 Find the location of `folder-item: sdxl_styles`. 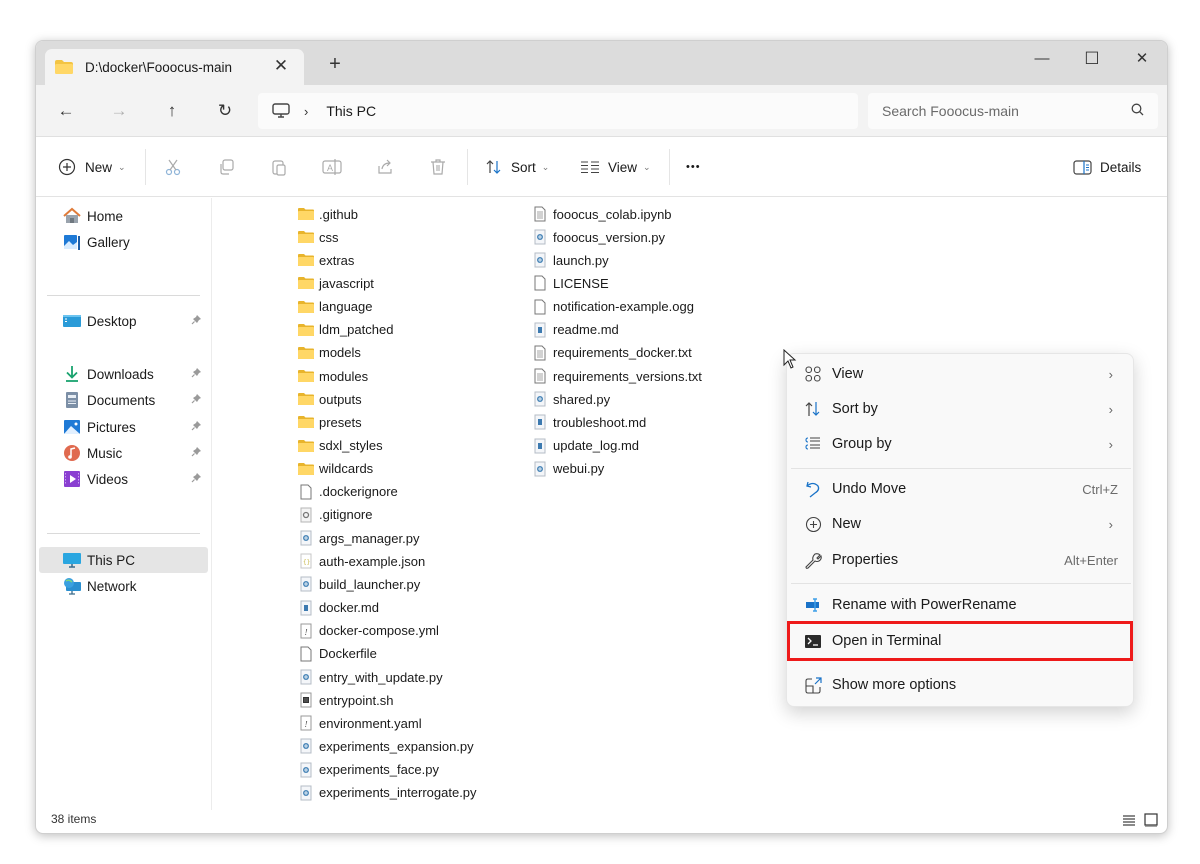

folder-item: sdxl_styles is located at coordinates (340, 446).